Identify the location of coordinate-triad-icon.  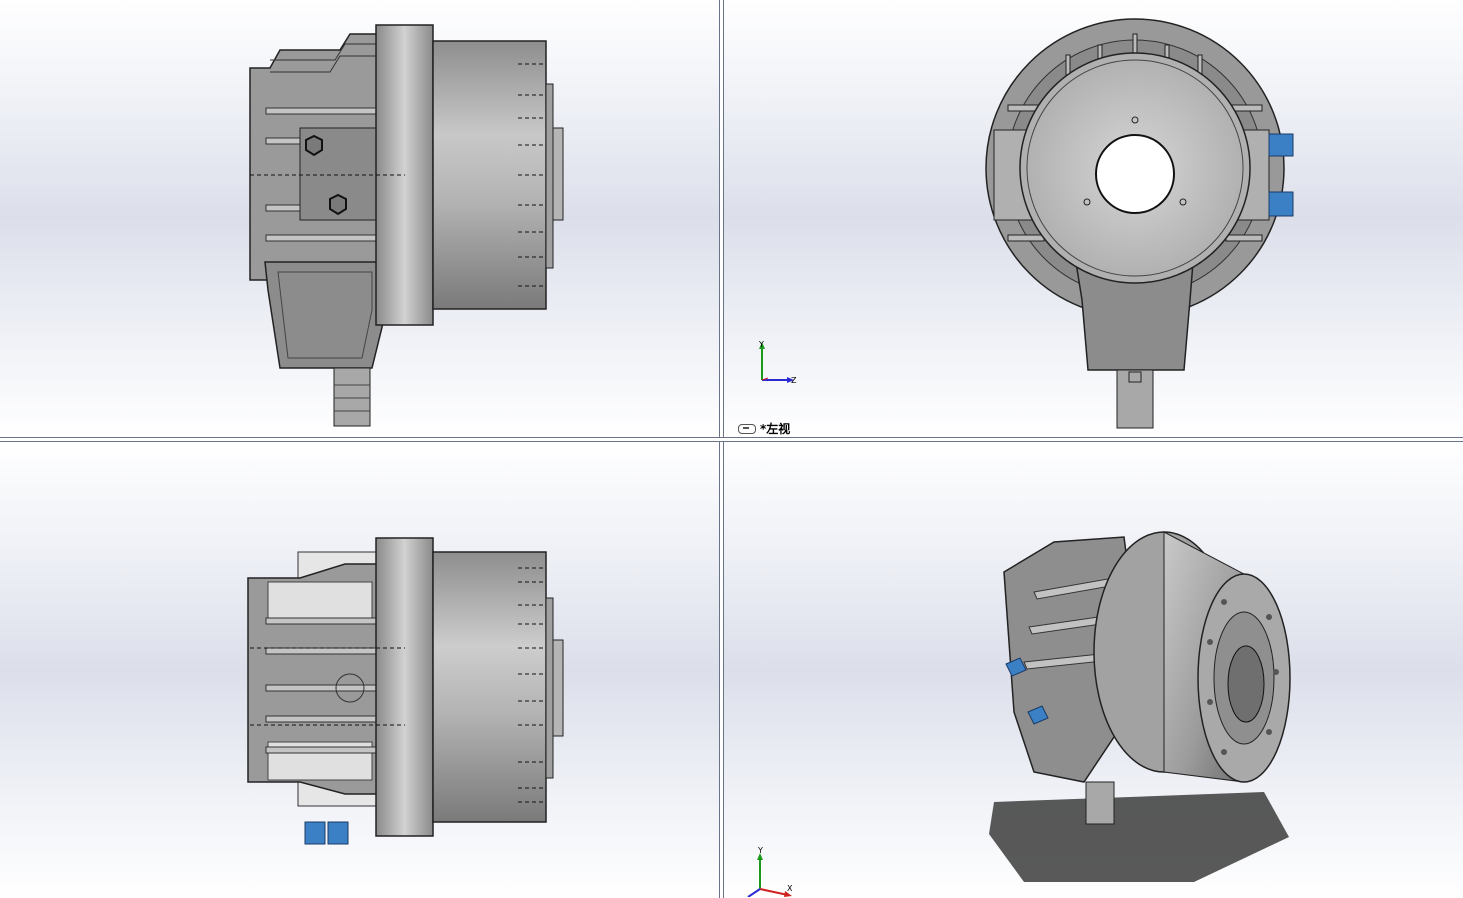
(769, 875).